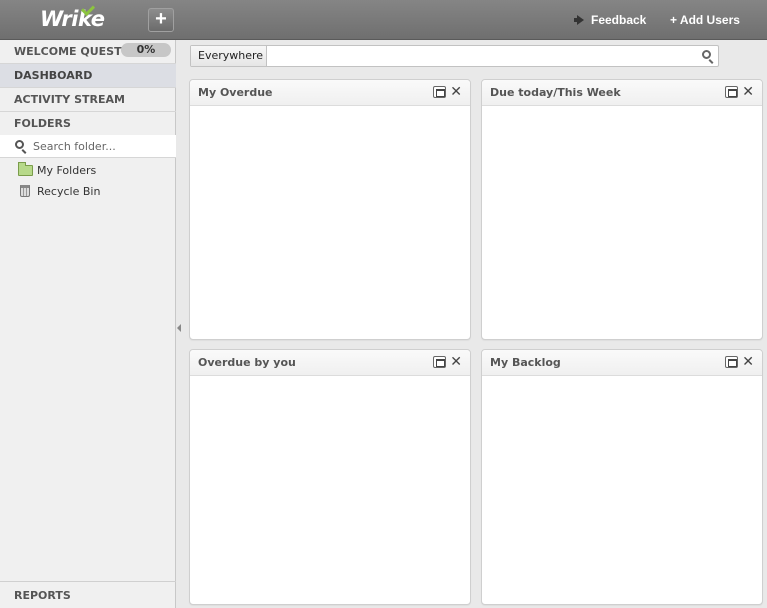 This screenshot has width=767, height=608. What do you see at coordinates (247, 362) in the screenshot?
I see `widget-title: Overdue by you` at bounding box center [247, 362].